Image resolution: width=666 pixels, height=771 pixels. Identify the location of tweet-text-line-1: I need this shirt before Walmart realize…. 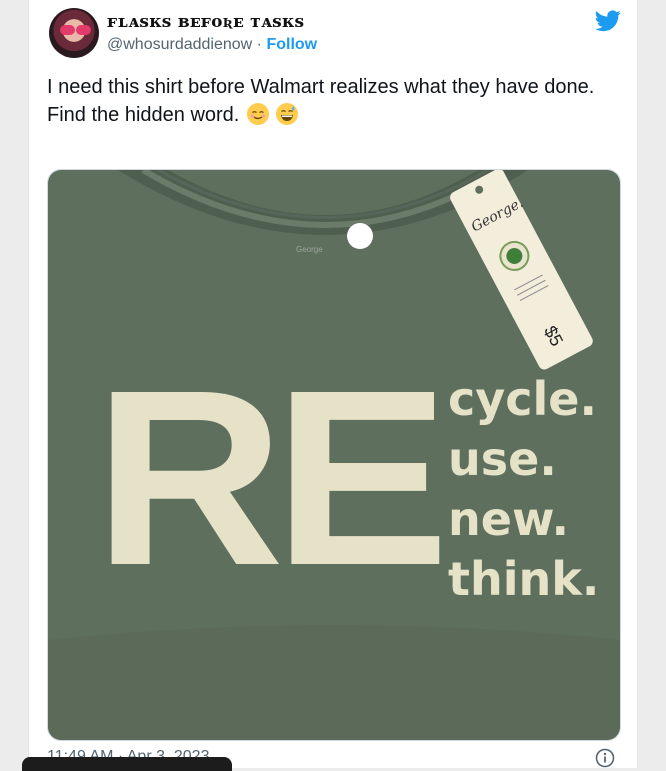
(321, 87).